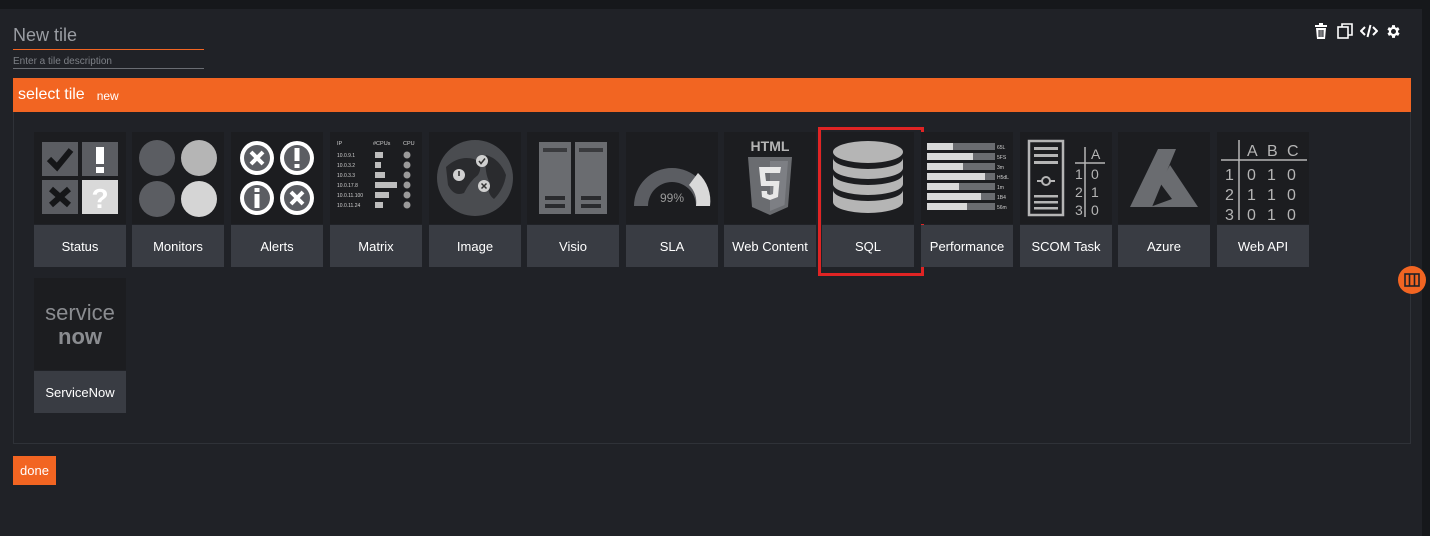 The height and width of the screenshot is (536, 1430). I want to click on tile-web-api: A B C 1 0 1 0 2 1 1 0 3 0 1 0 Web API, so click(1263, 200).